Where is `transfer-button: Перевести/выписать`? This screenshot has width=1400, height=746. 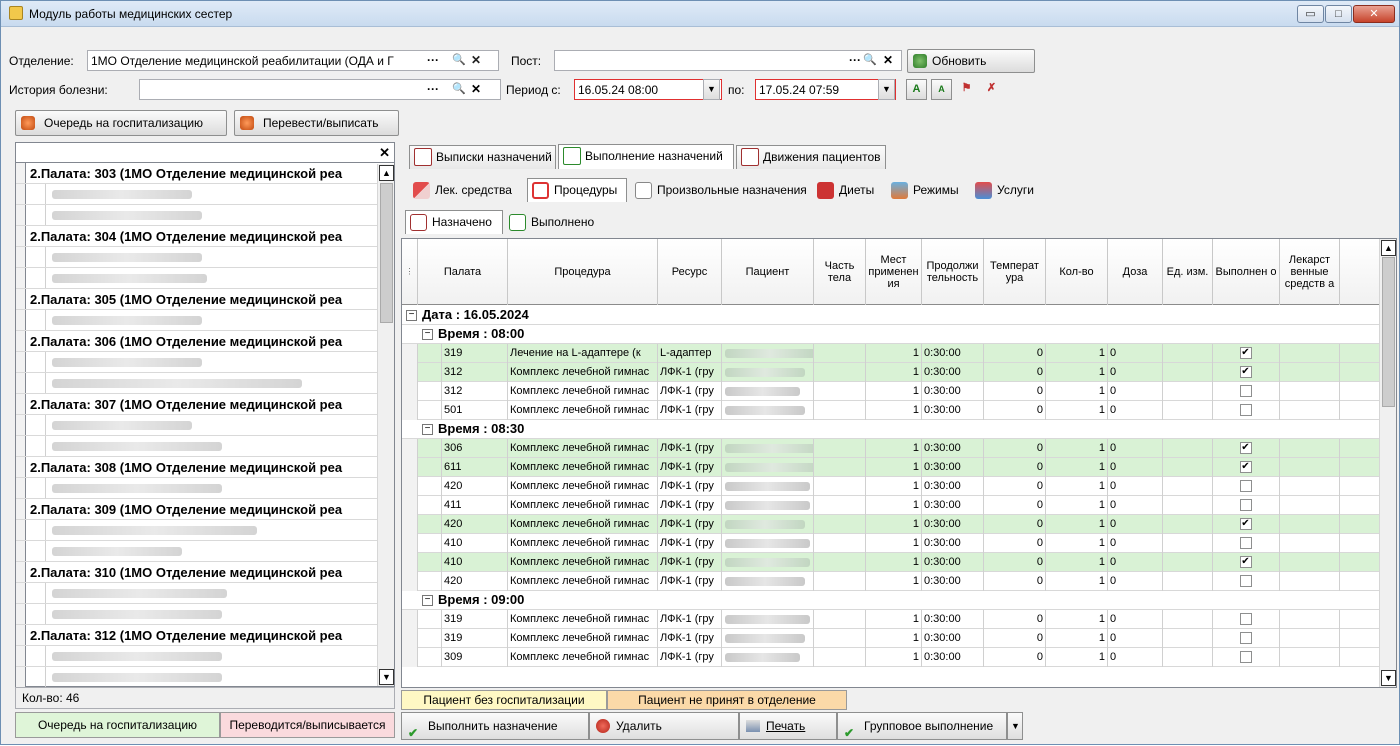 transfer-button: Перевести/выписать is located at coordinates (316, 123).